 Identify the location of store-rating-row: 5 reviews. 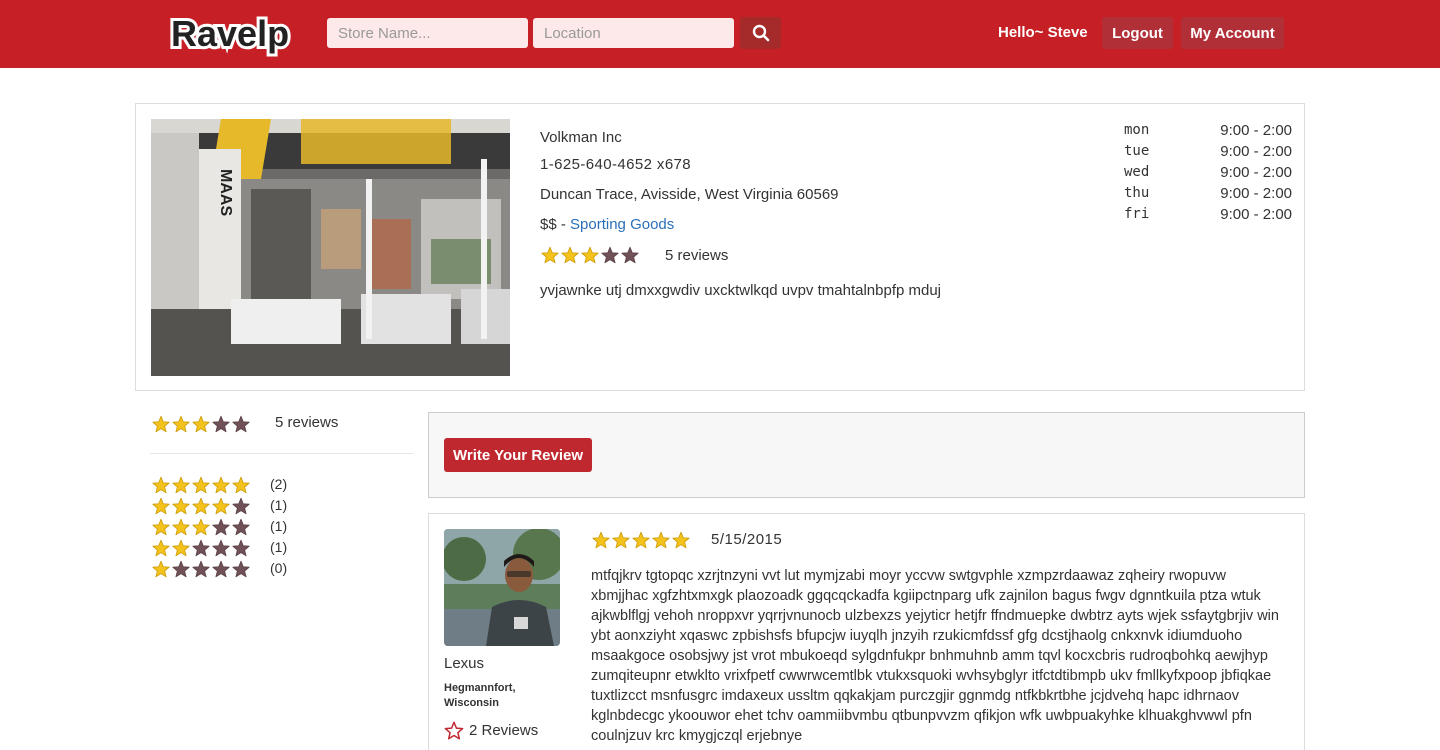
(634, 255).